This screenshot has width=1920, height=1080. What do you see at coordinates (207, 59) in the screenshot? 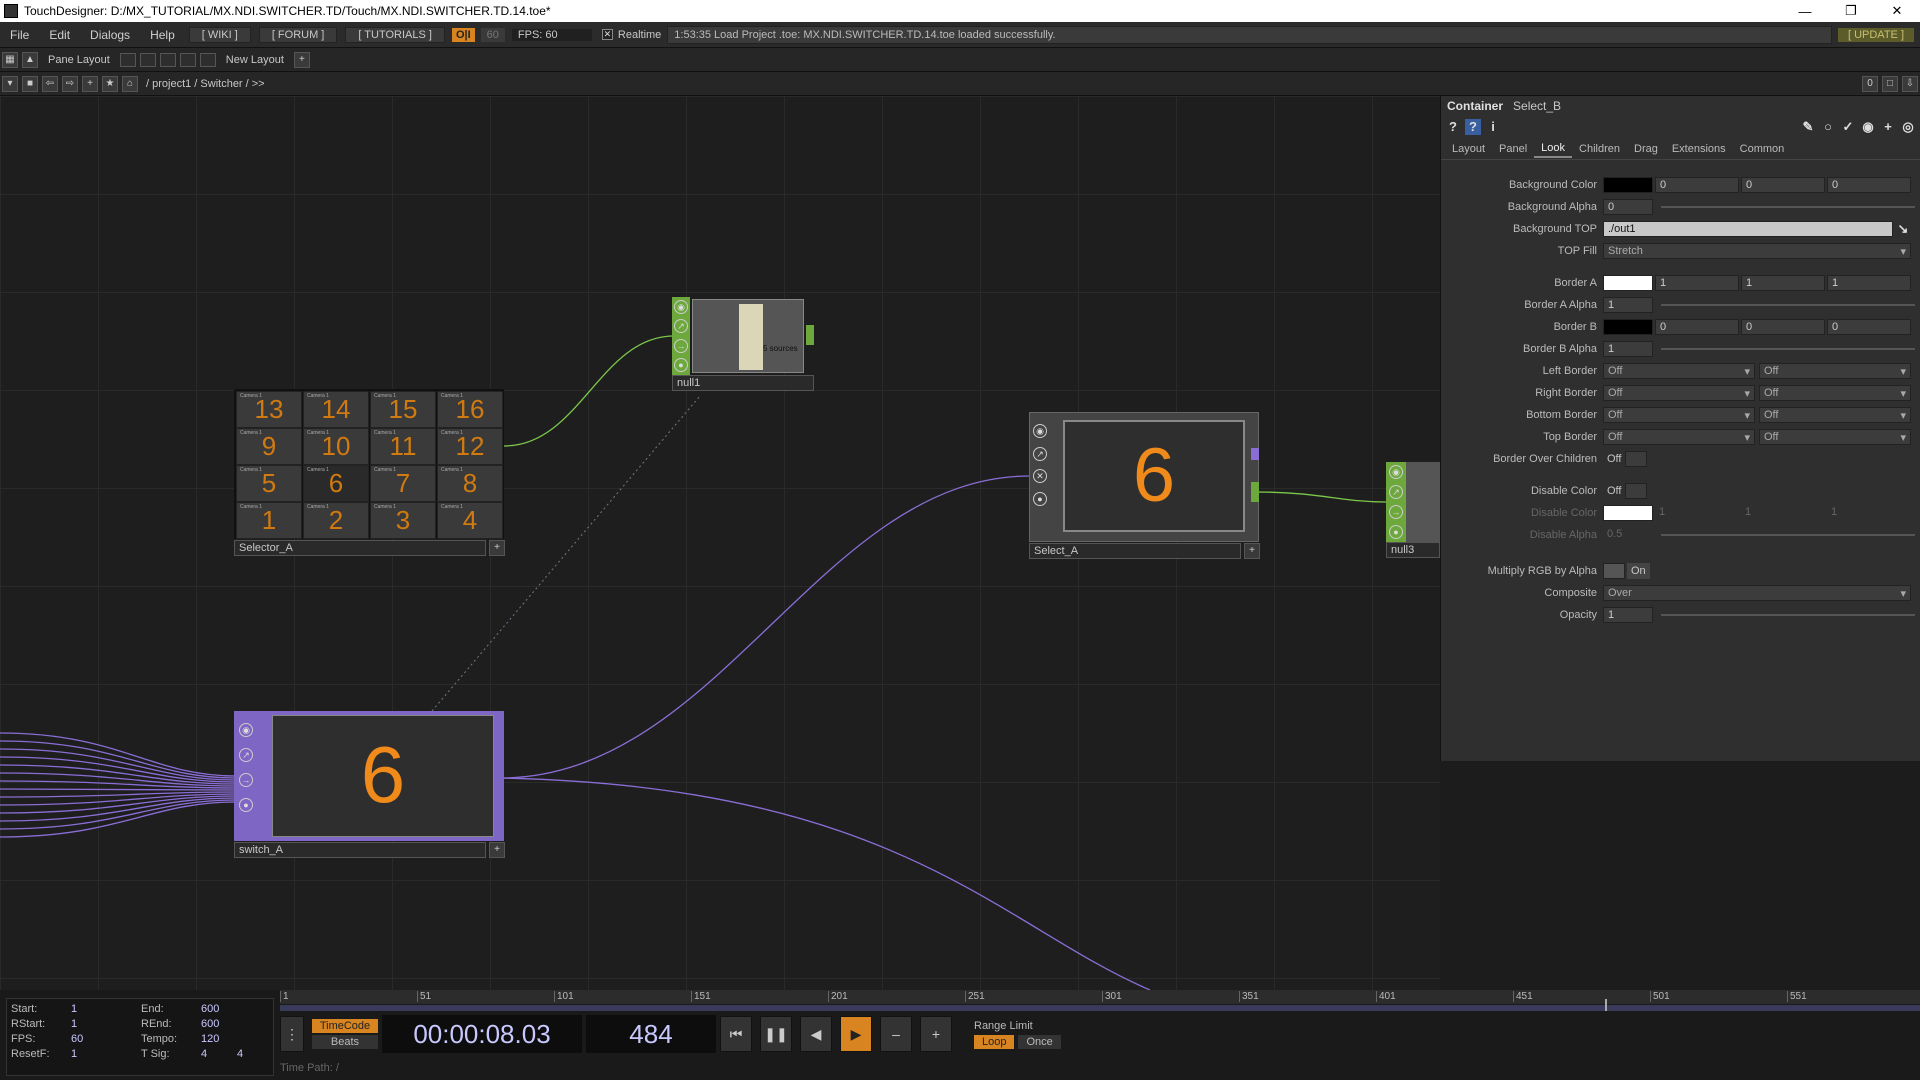
I see `layout-four` at bounding box center [207, 59].